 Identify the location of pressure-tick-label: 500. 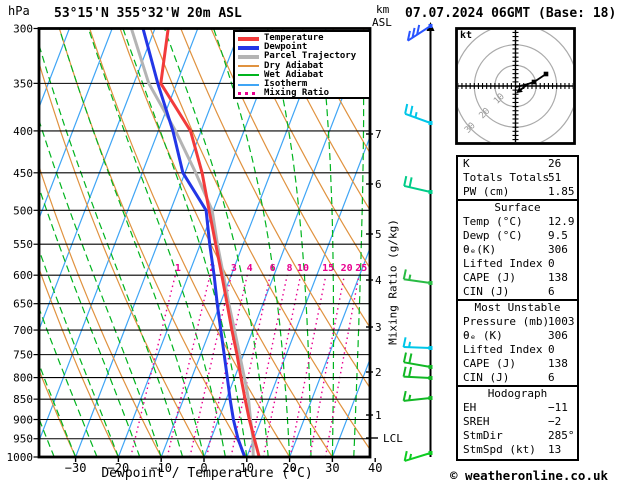
(23, 210).